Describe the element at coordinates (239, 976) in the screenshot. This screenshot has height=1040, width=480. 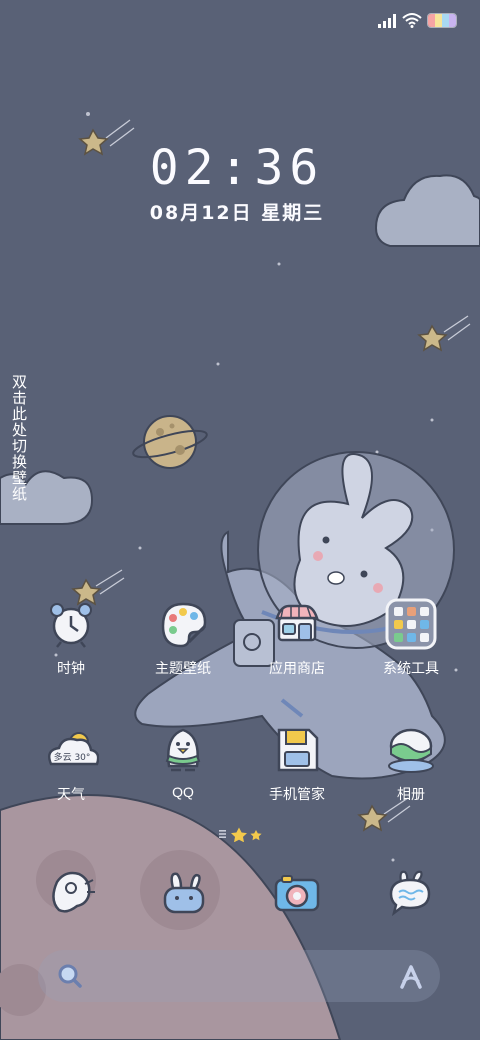
I see `search-bar` at that location.